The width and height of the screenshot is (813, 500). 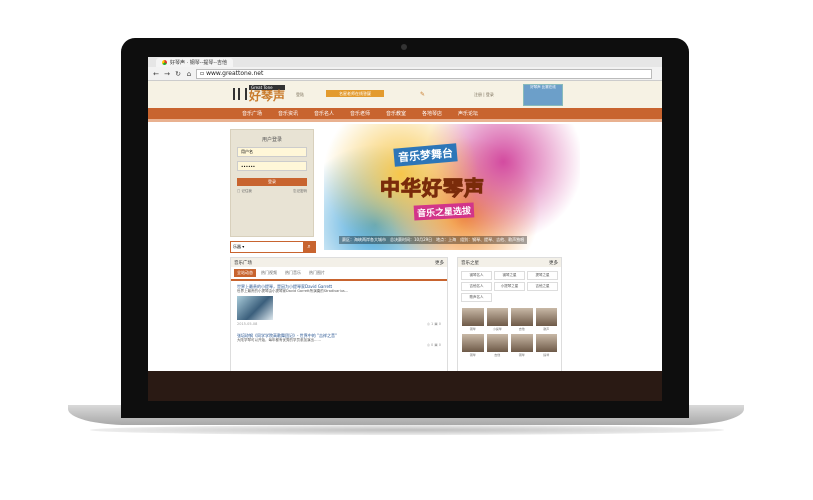 I want to click on login-panel: 用户登录 用户名 •••••• 登录 □ 记住我 忘记密码, so click(x=272, y=183).